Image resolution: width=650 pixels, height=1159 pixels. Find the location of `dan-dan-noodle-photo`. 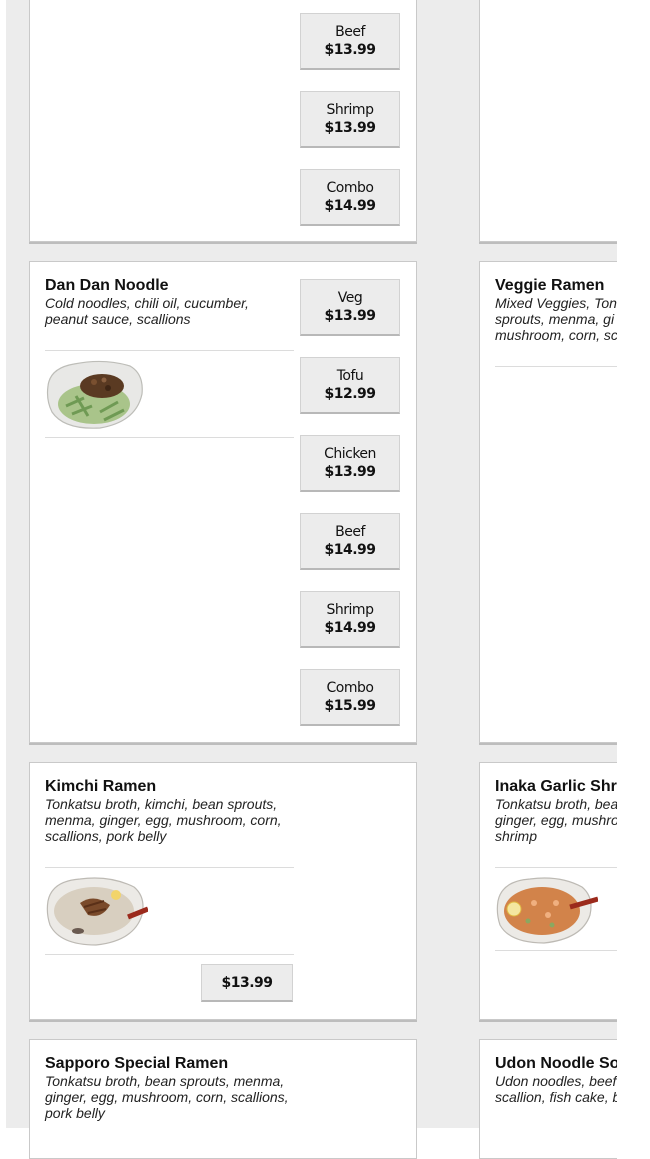

dan-dan-noodle-photo is located at coordinates (94, 394).